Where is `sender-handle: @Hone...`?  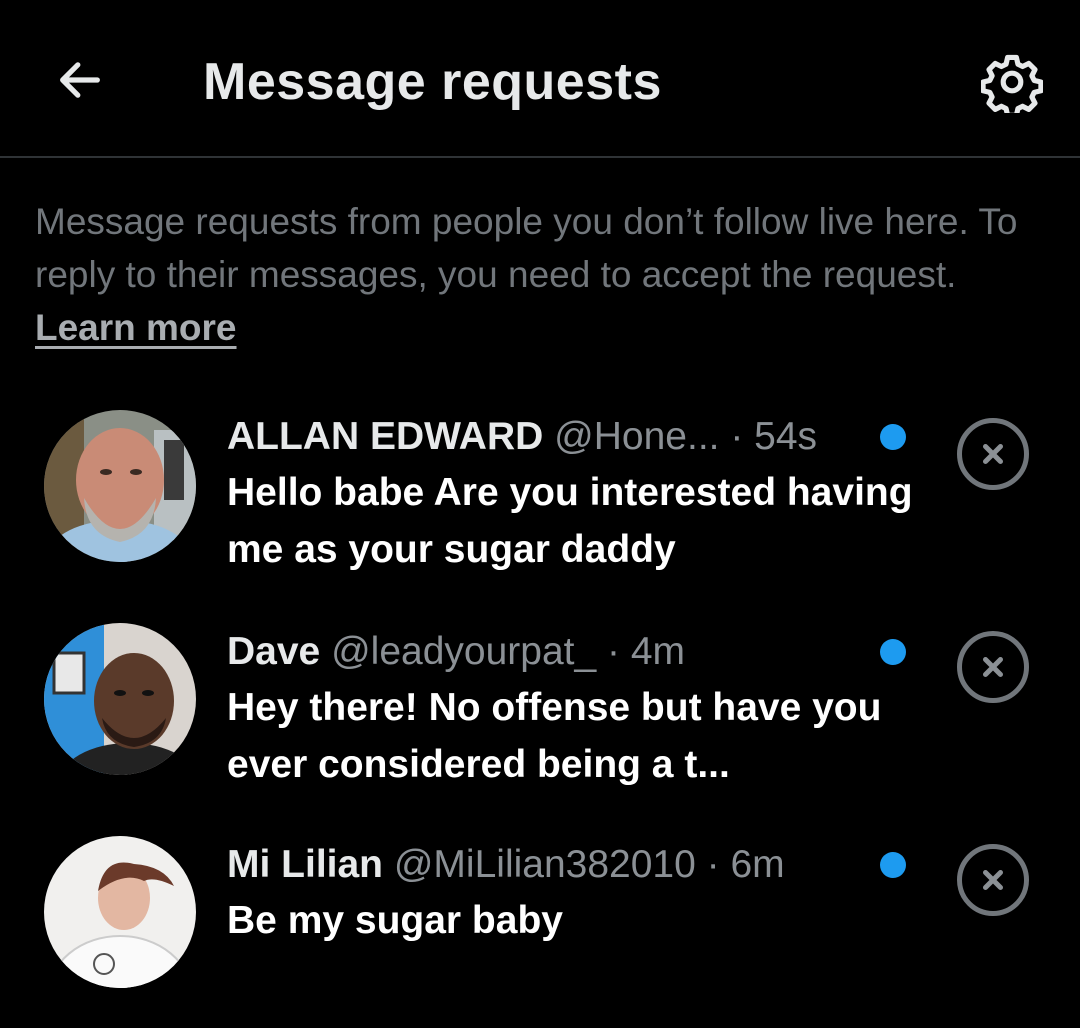 sender-handle: @Hone... is located at coordinates (637, 436).